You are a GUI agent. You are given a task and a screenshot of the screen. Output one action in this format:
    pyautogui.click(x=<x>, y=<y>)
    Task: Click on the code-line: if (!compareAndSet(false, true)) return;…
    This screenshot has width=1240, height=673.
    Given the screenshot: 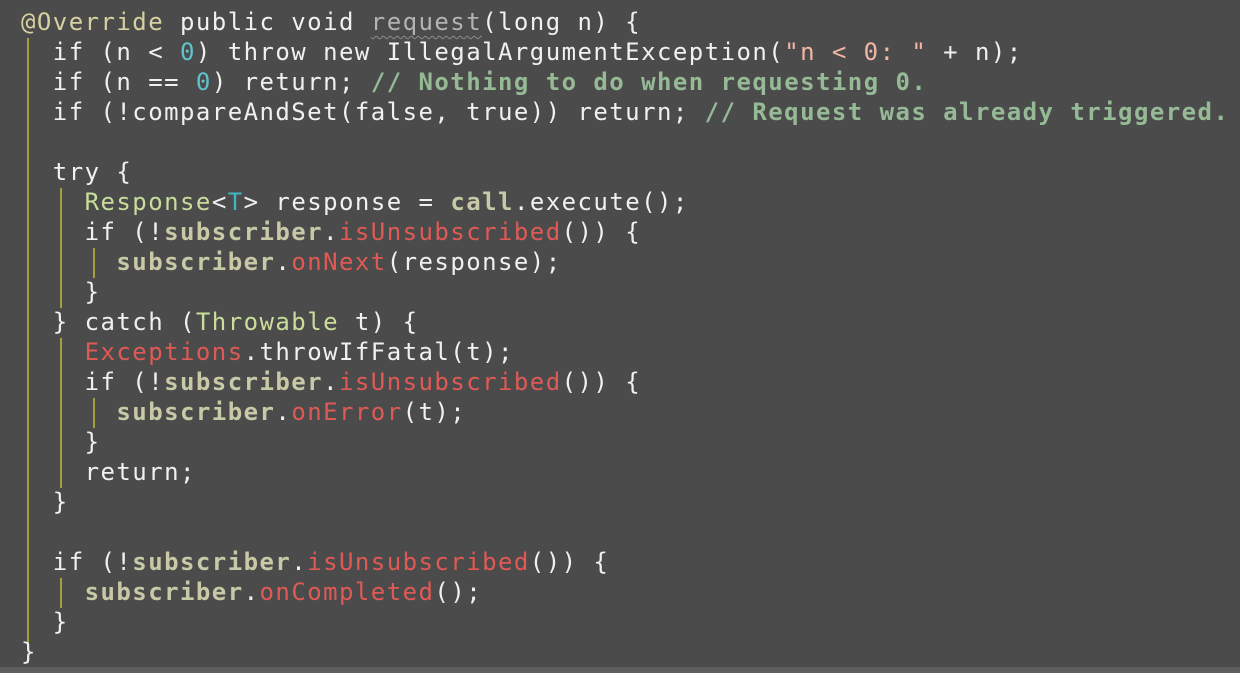 What is the action you would take?
    pyautogui.click(x=625, y=112)
    